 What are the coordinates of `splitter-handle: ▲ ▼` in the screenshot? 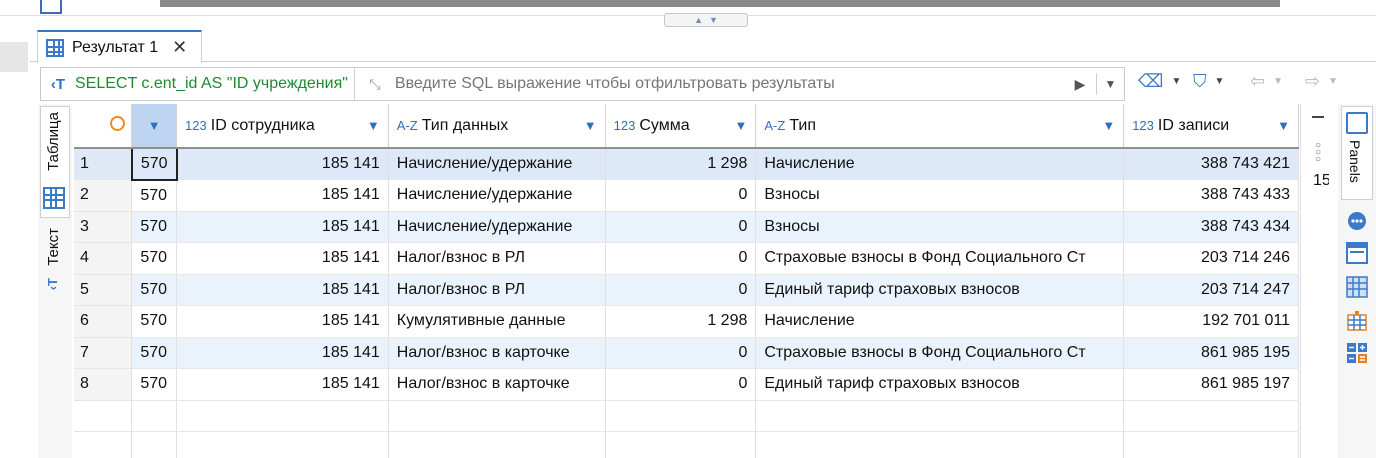 It's located at (706, 20).